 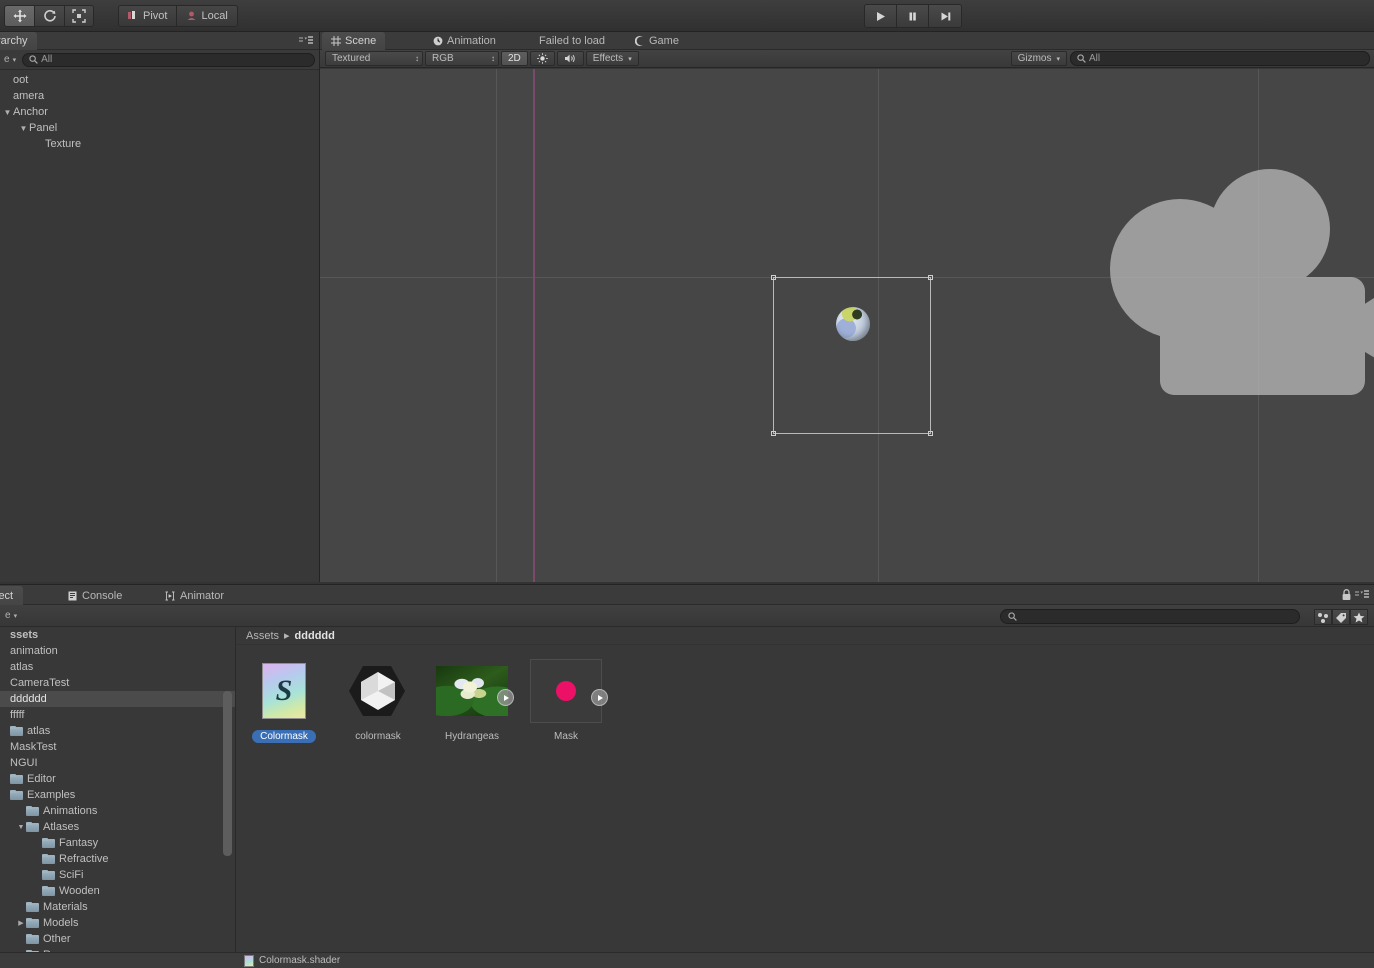 What do you see at coordinates (853, 324) in the screenshot?
I see `globe-sprite` at bounding box center [853, 324].